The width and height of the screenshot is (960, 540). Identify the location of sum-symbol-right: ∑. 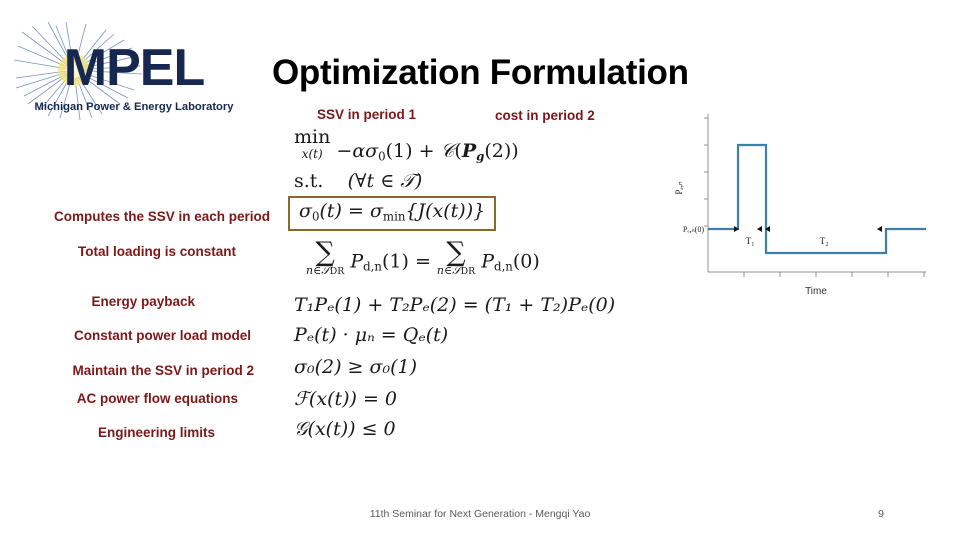
(456, 252).